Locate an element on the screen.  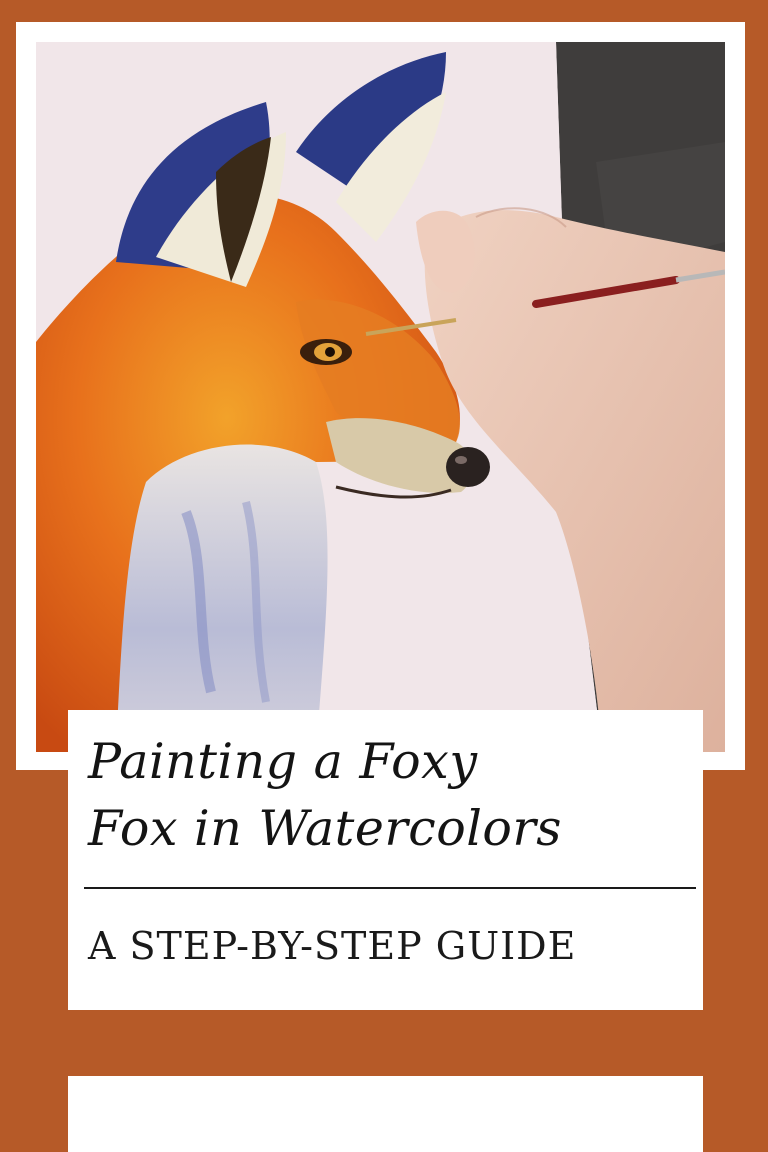
title-line-1: Painting a Foxy is located at coordinates (283, 761).